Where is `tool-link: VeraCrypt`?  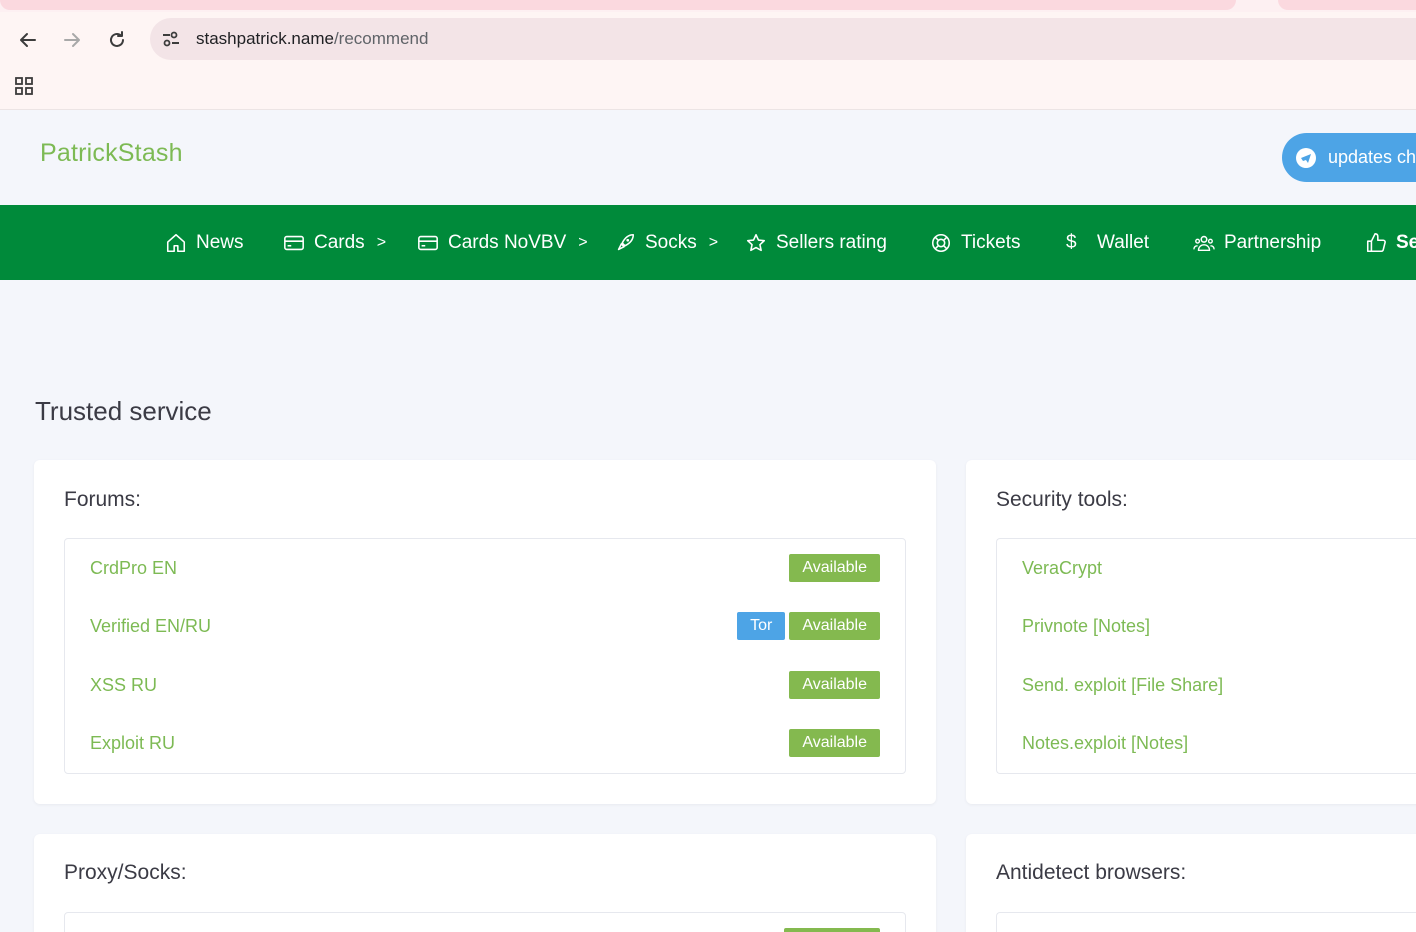
tool-link: VeraCrypt is located at coordinates (1062, 568).